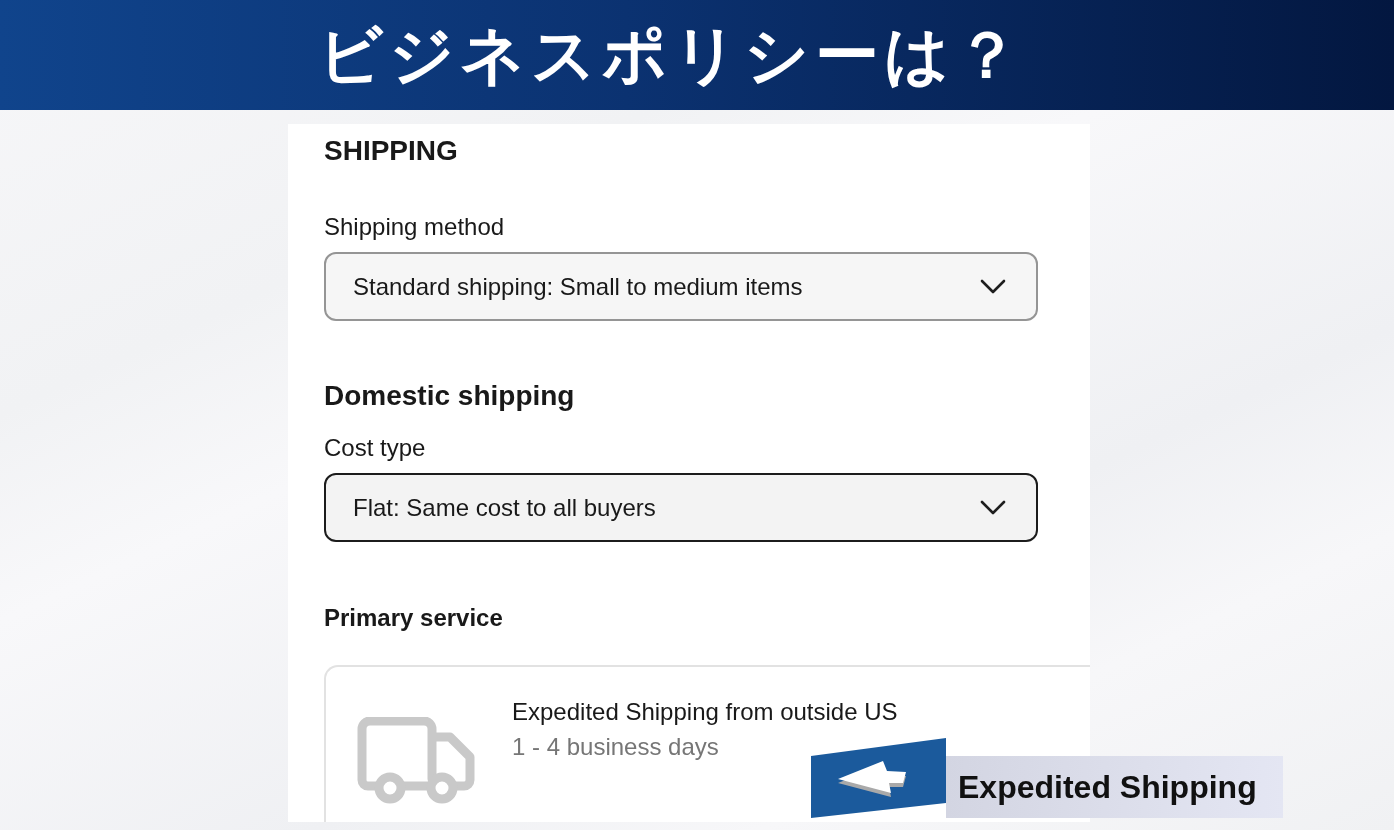 The height and width of the screenshot is (830, 1394). Describe the element at coordinates (1114, 787) in the screenshot. I see `callout-label: Expedited Shipping` at that location.